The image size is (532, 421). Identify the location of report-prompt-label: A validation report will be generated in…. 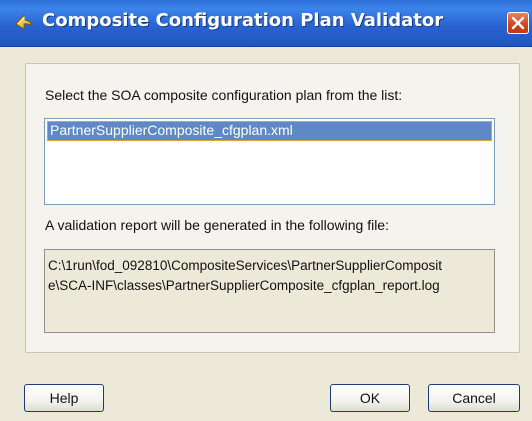
(217, 225).